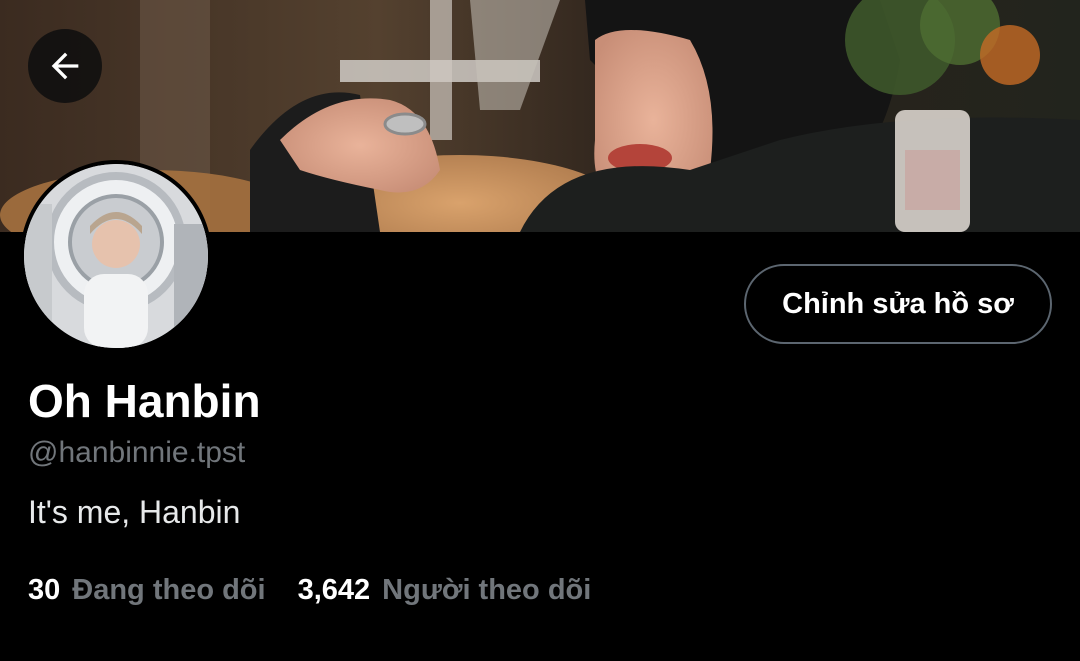 This screenshot has height=661, width=1080. I want to click on following-link: 30 Đang theo dõi, so click(147, 590).